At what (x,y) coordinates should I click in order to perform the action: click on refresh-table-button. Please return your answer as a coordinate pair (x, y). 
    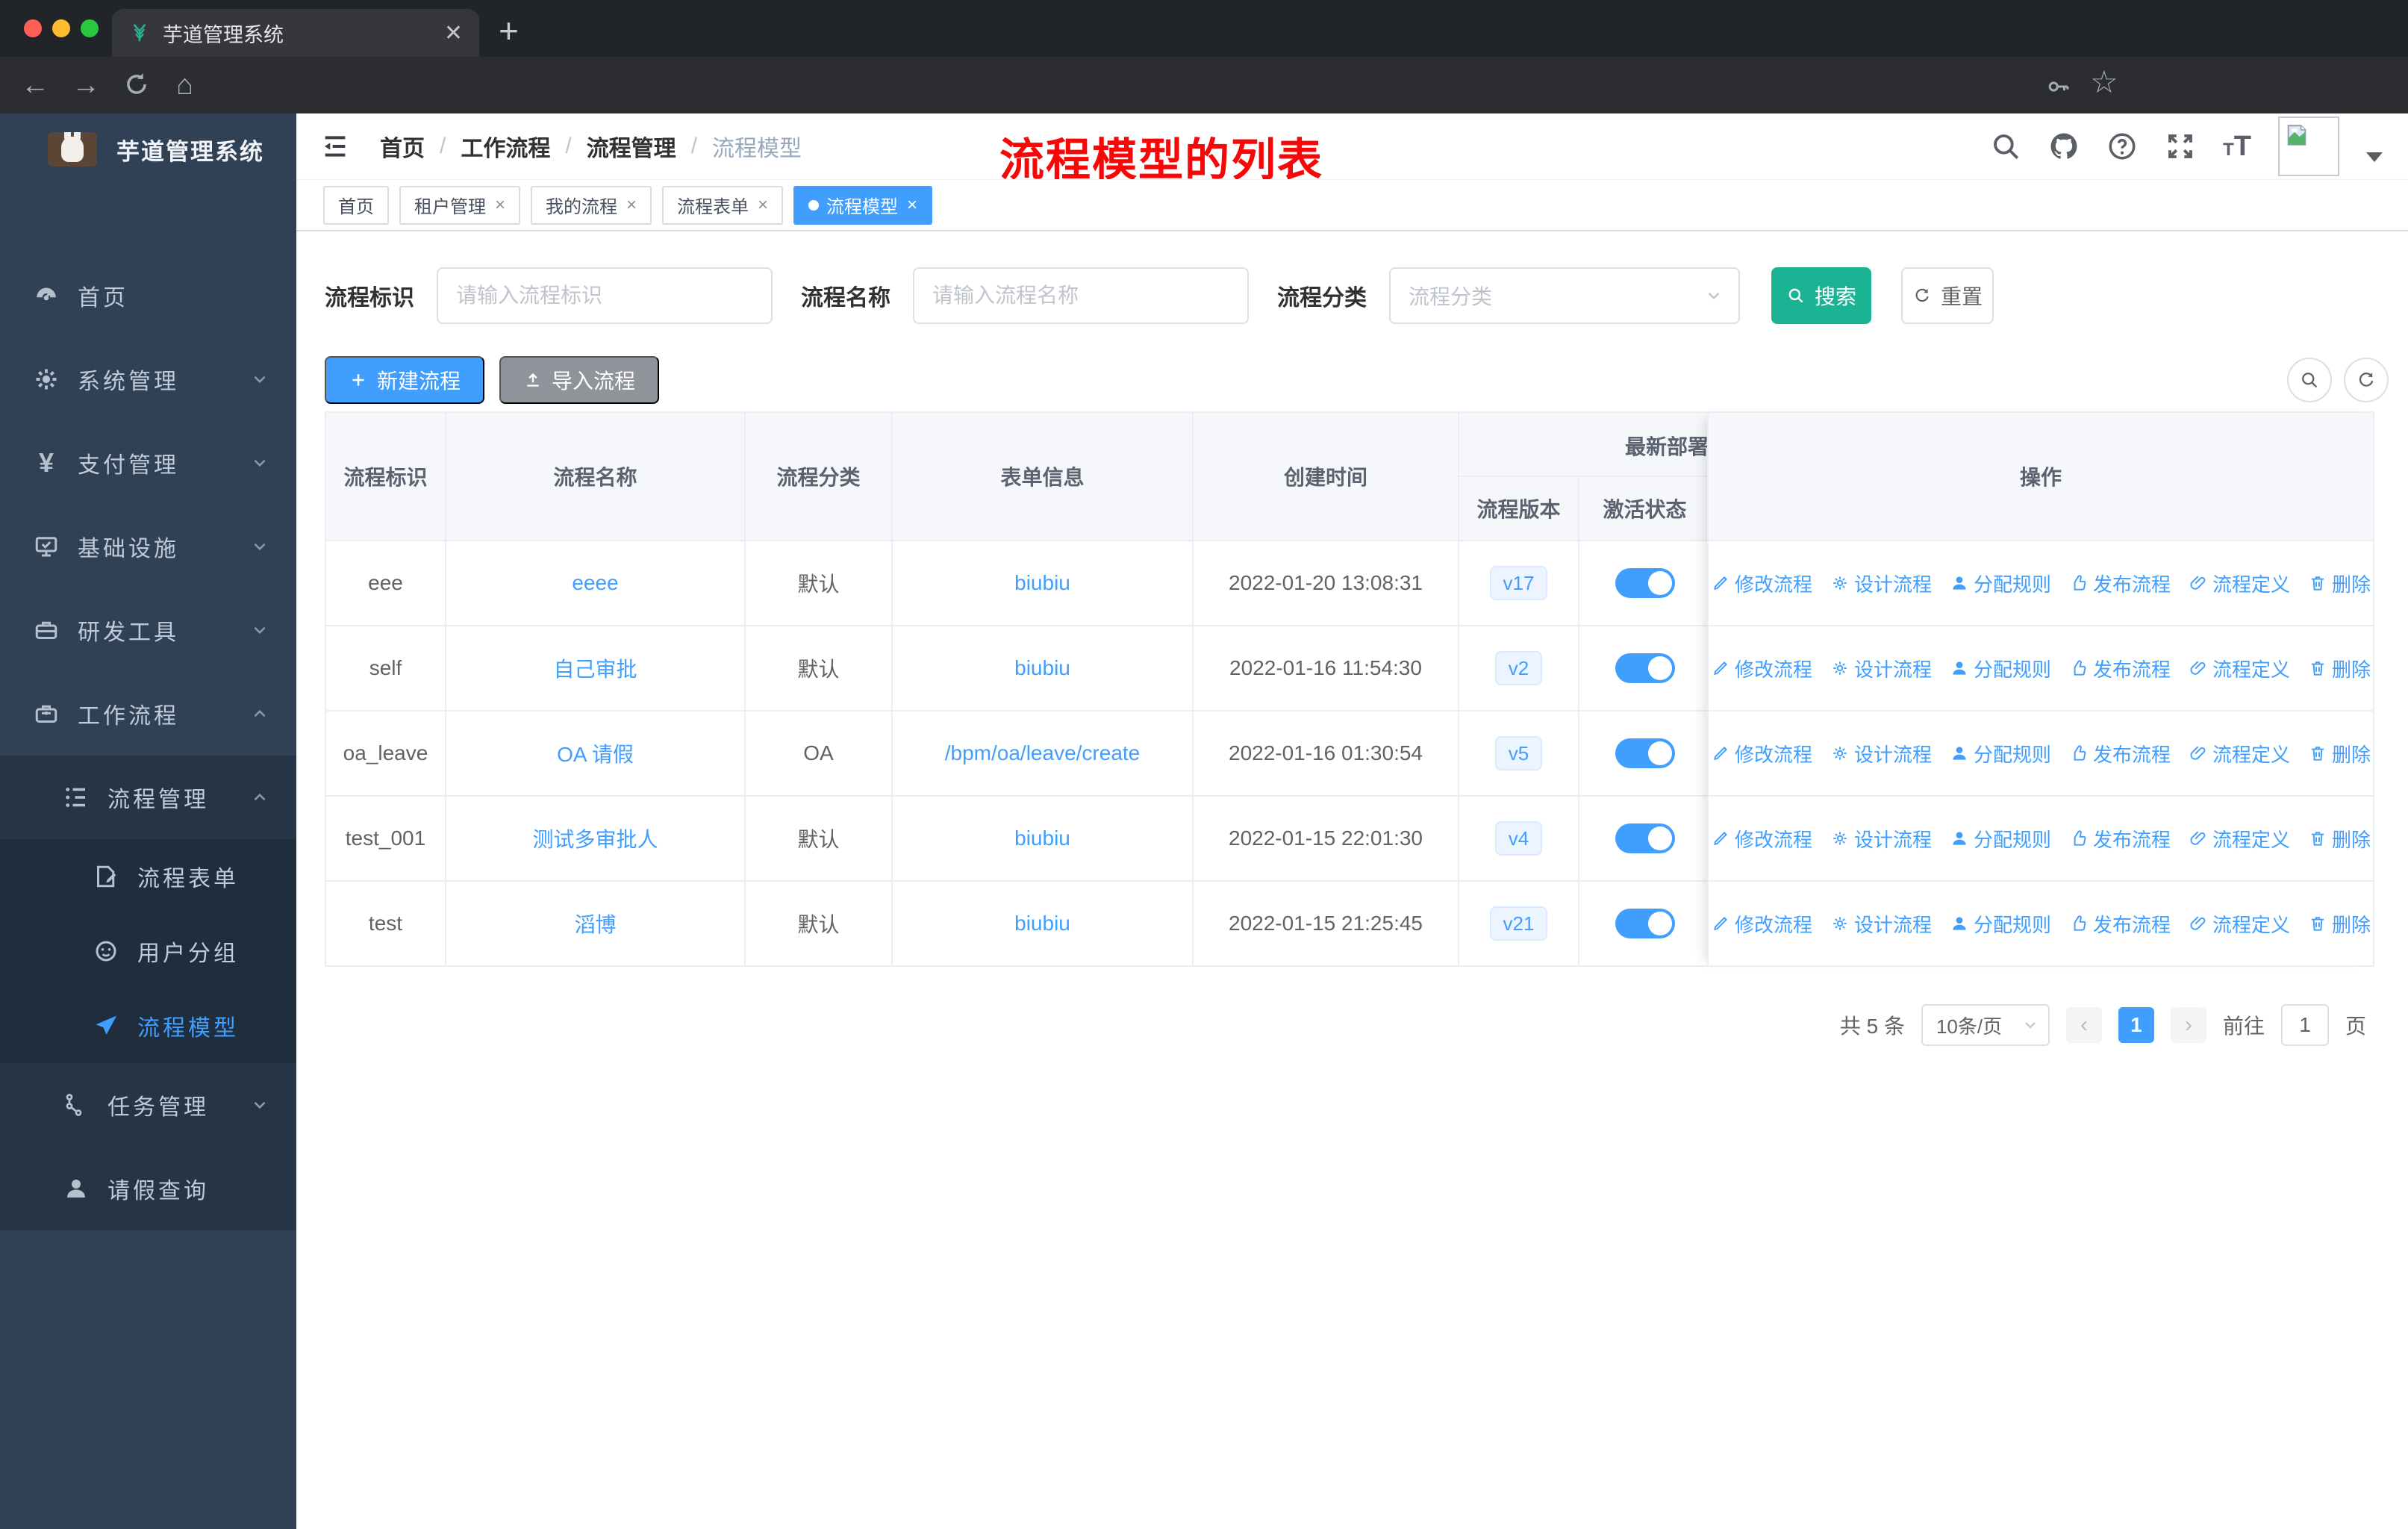
    Looking at the image, I should click on (2366, 380).